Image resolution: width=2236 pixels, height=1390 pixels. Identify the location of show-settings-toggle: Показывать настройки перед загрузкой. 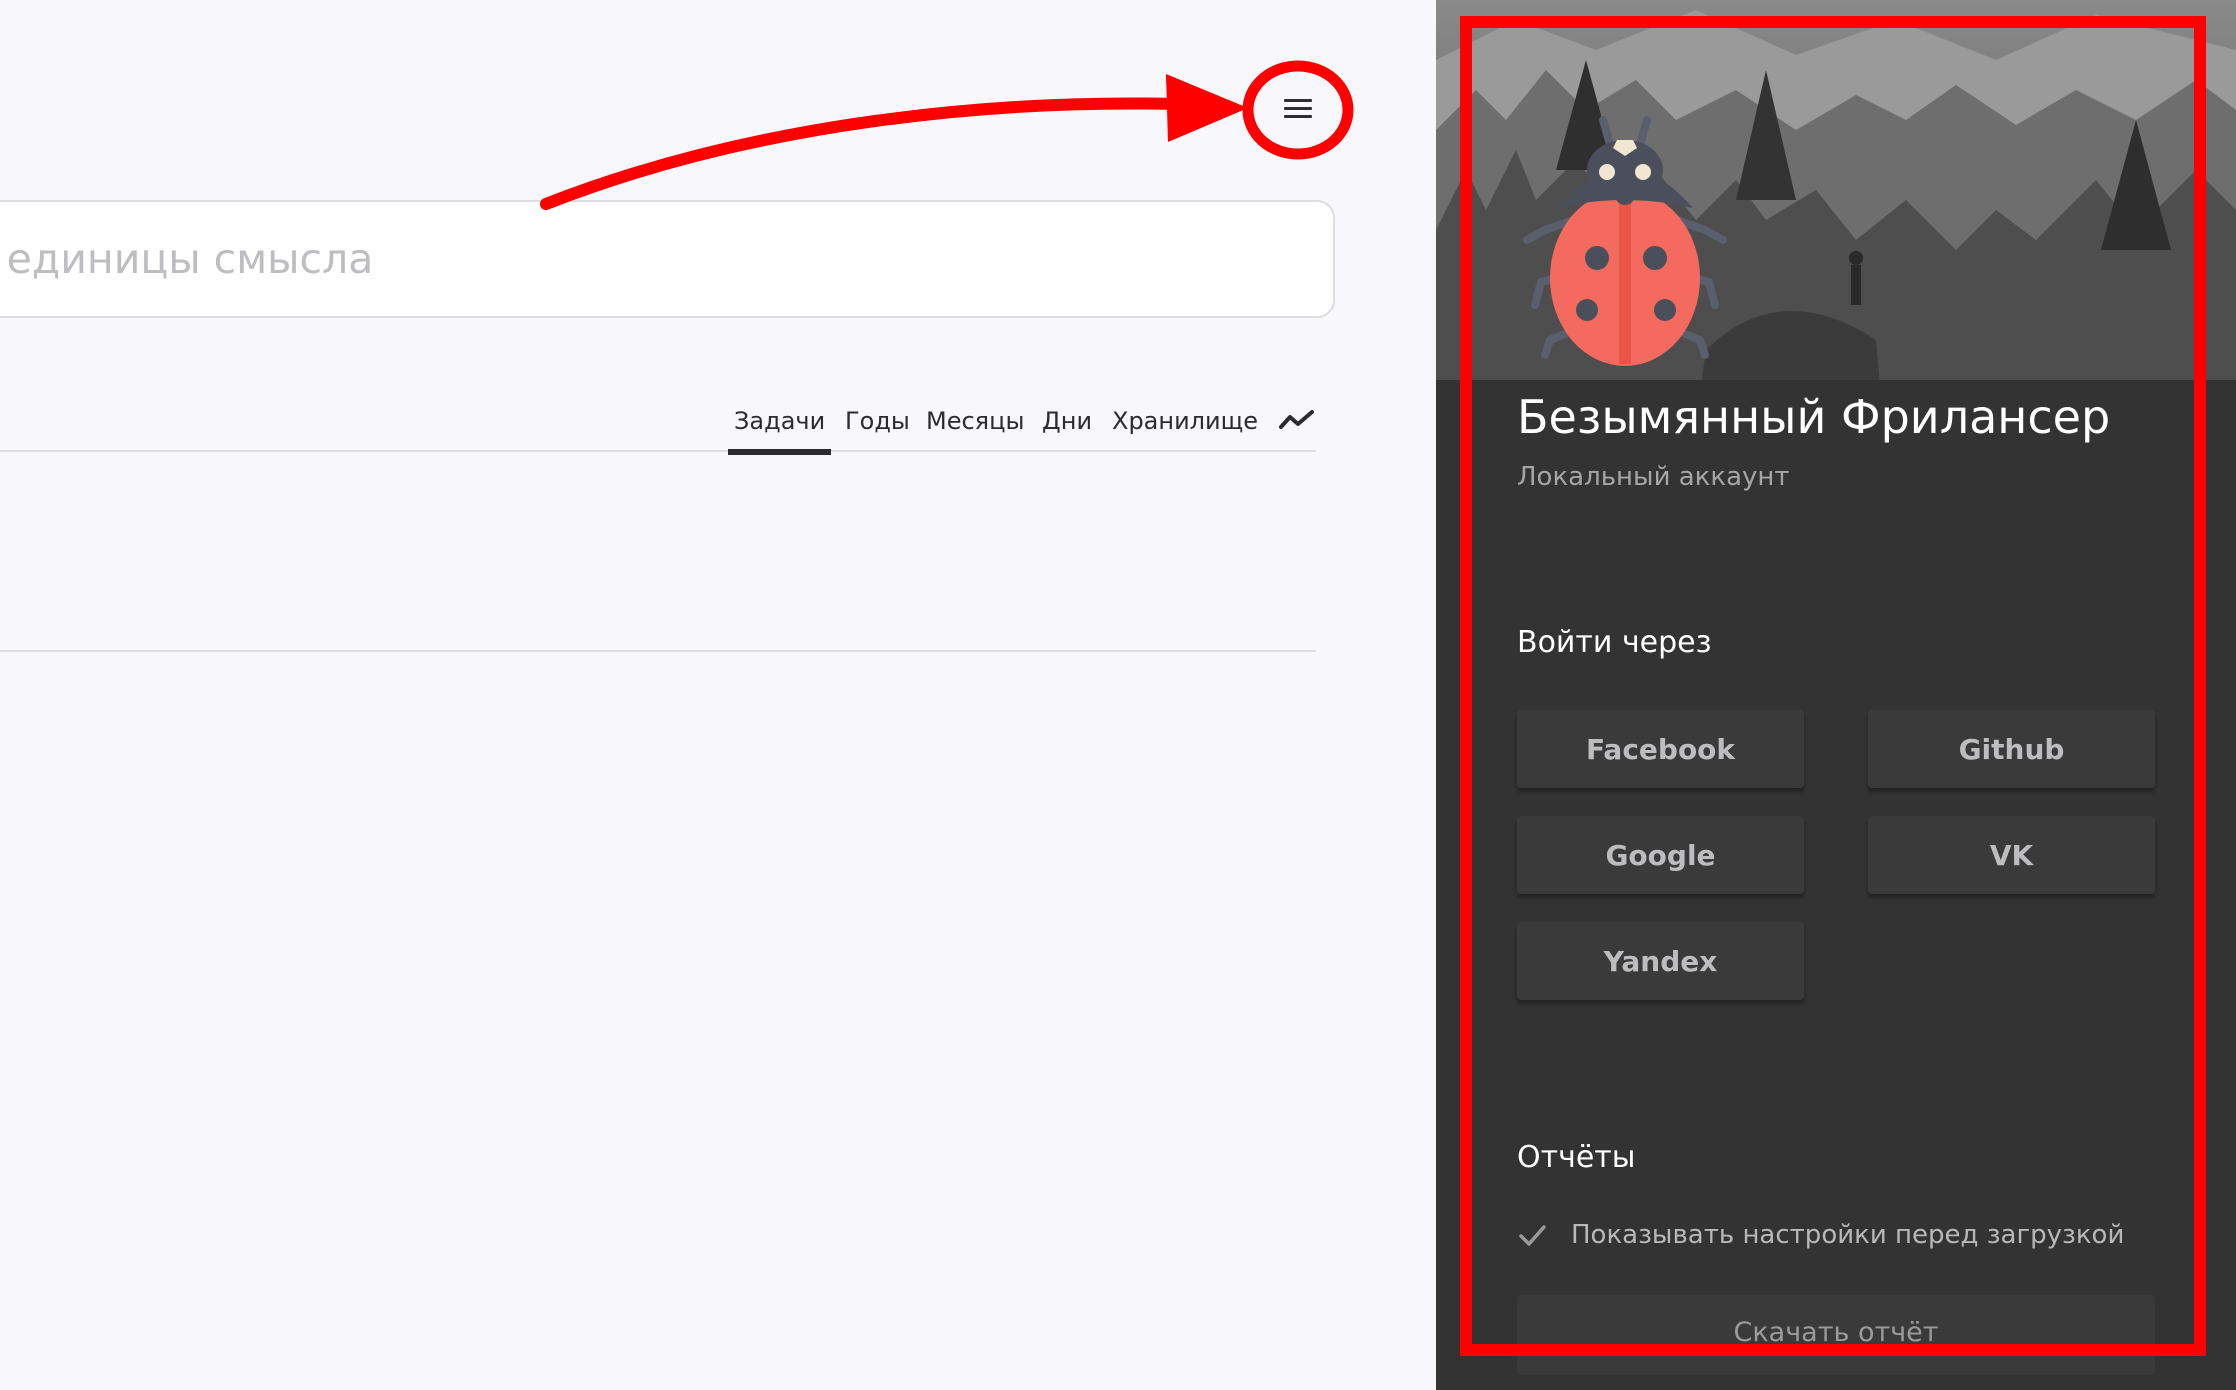
(1820, 1235).